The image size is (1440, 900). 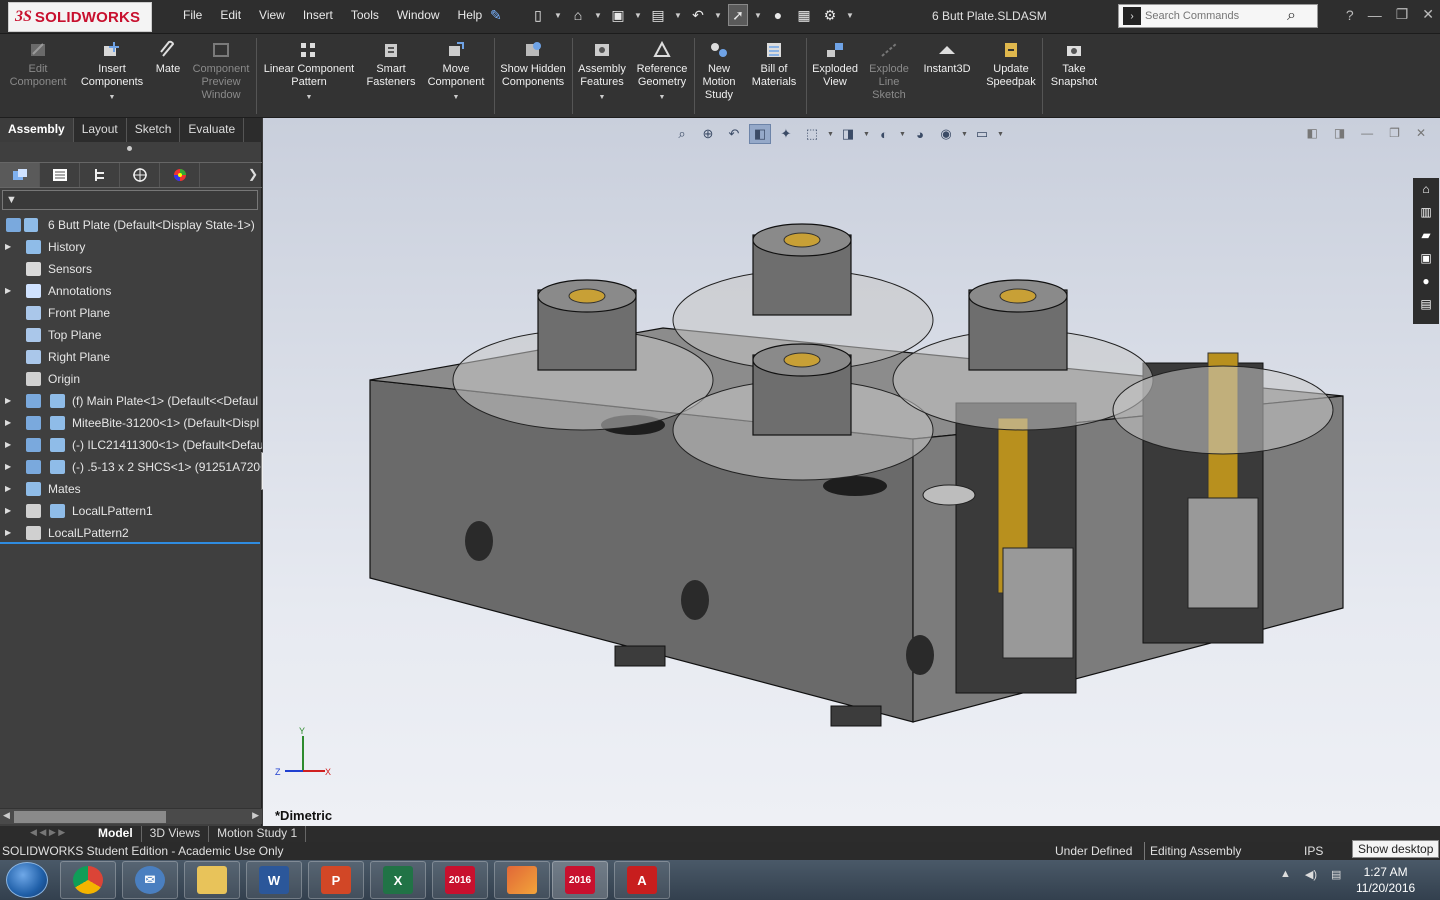 I want to click on tree-root-assembly: 6 Butt Plate (Default<Display State-1>), so click(x=131, y=225).